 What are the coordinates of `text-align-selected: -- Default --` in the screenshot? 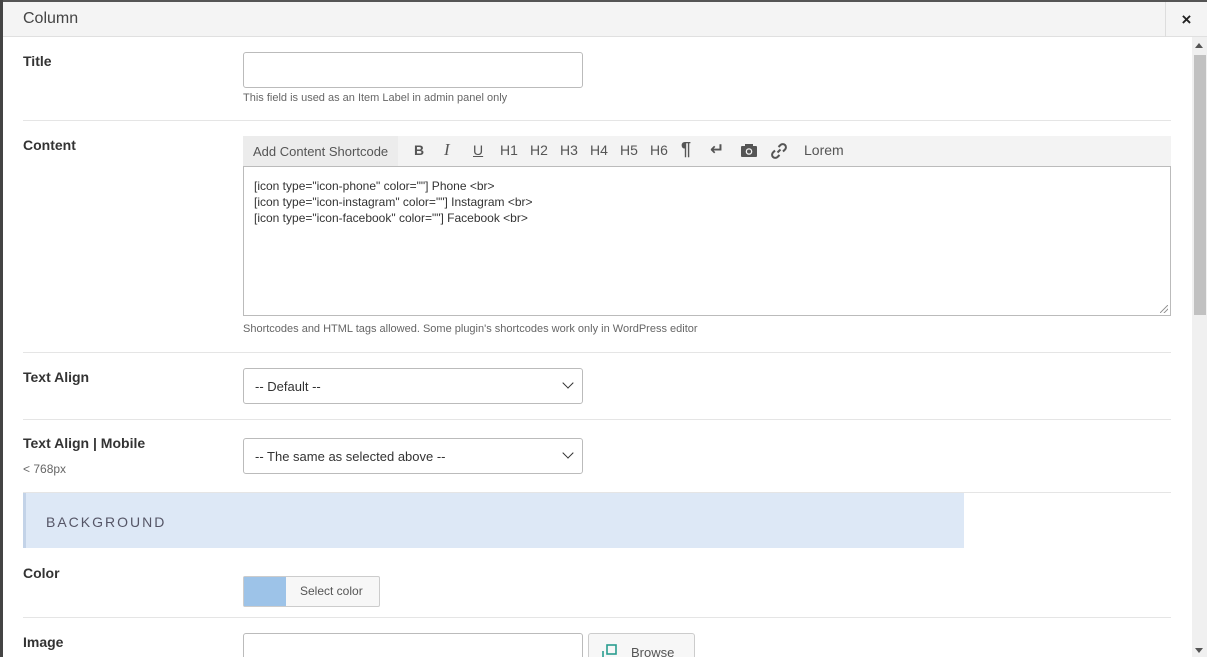 It's located at (288, 386).